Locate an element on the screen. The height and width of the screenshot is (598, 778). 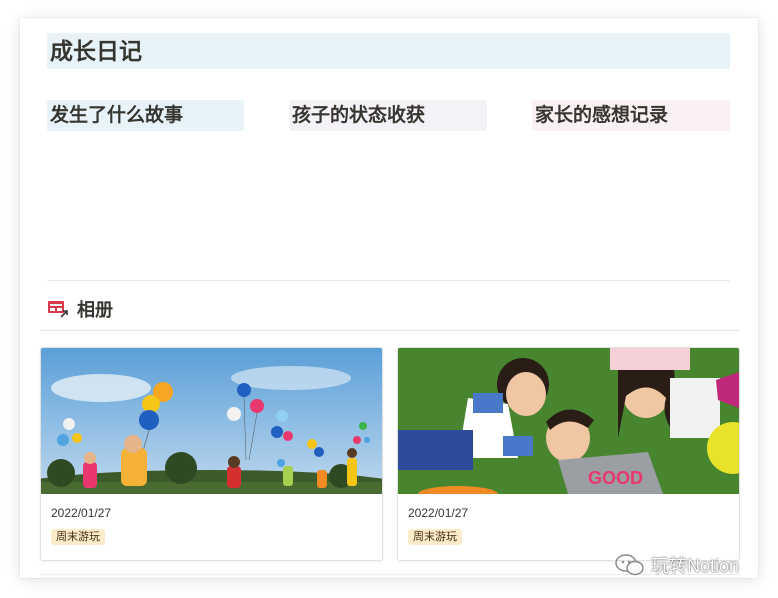
svg-text: GOOD is located at coordinates (615, 478).